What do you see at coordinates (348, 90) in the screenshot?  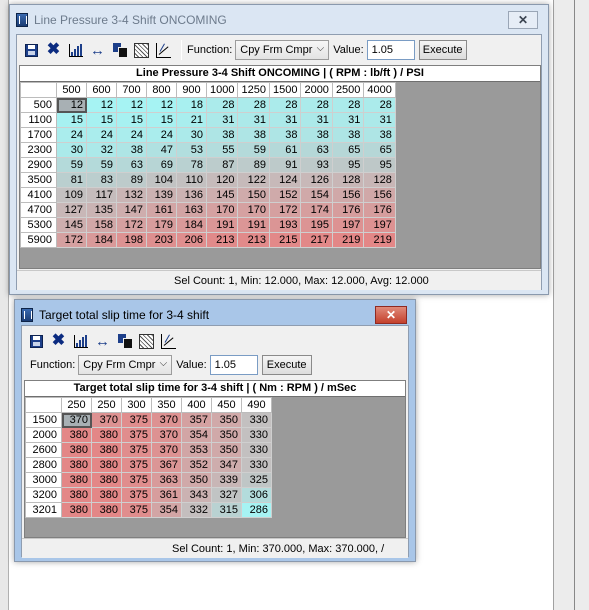 I see `column-header: 2500` at bounding box center [348, 90].